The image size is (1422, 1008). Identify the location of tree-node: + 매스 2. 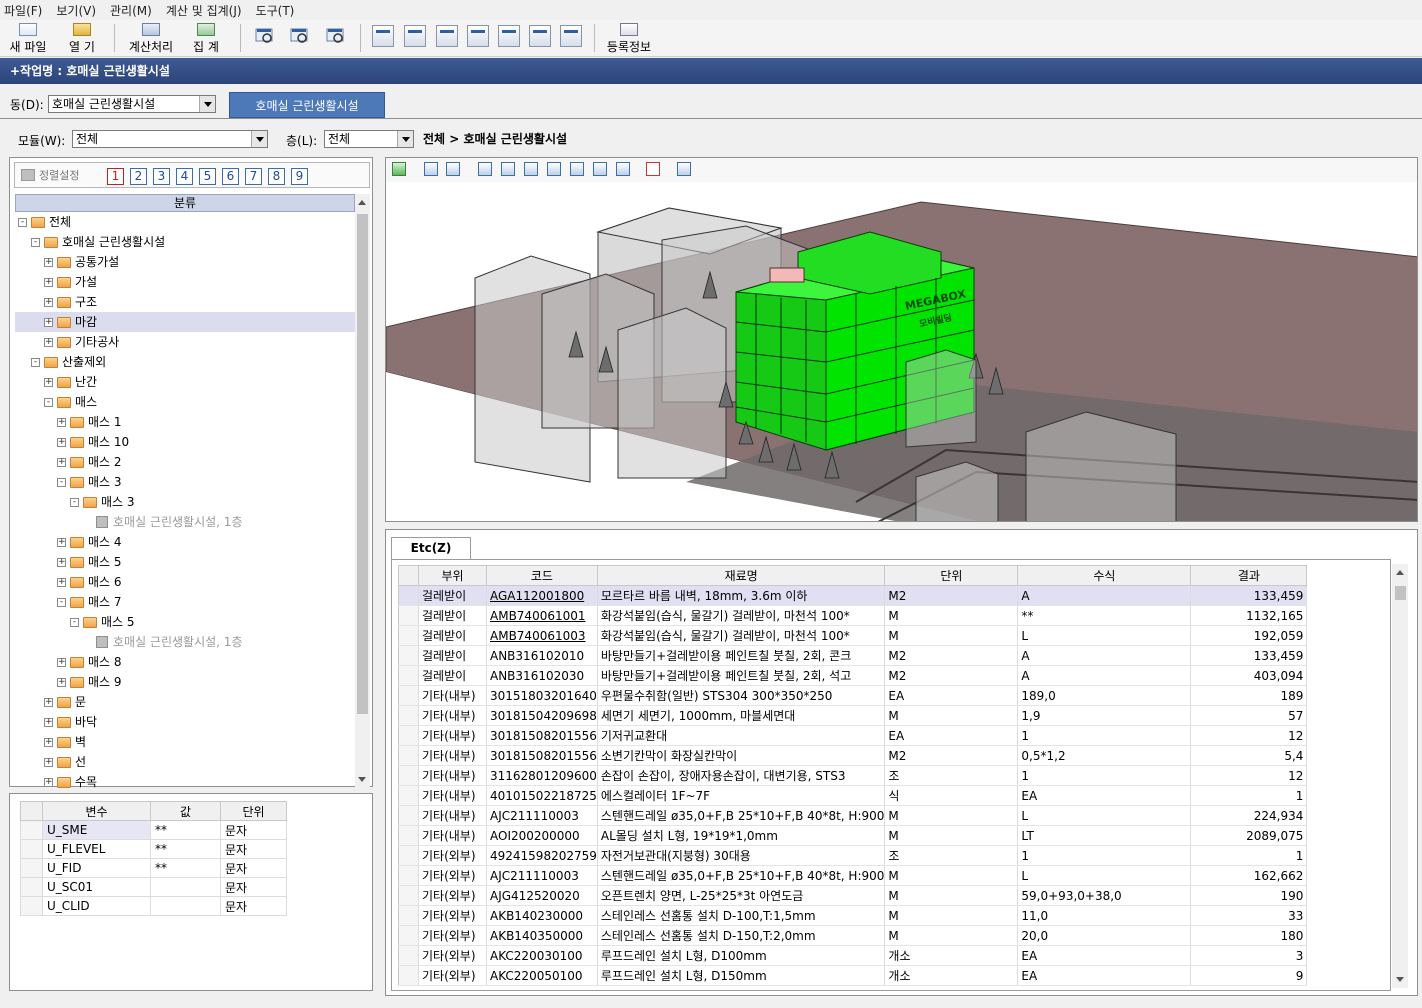
(185, 462).